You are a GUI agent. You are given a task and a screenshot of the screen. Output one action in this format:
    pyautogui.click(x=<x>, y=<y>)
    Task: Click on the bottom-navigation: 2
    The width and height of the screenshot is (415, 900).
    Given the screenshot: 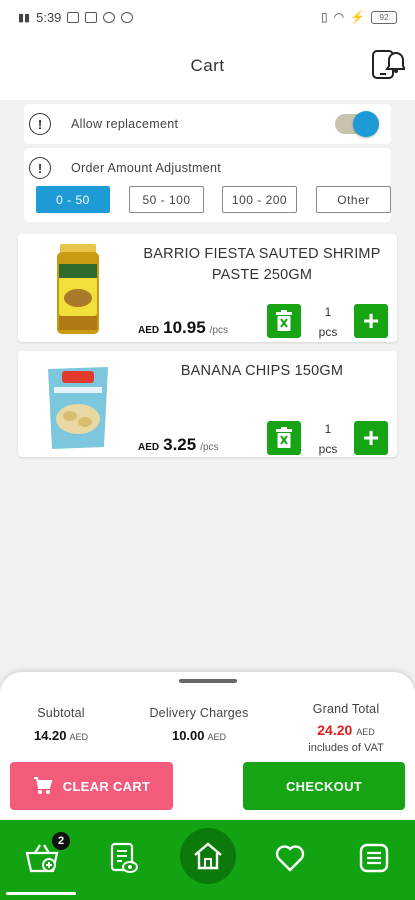 What is the action you would take?
    pyautogui.click(x=207, y=860)
    